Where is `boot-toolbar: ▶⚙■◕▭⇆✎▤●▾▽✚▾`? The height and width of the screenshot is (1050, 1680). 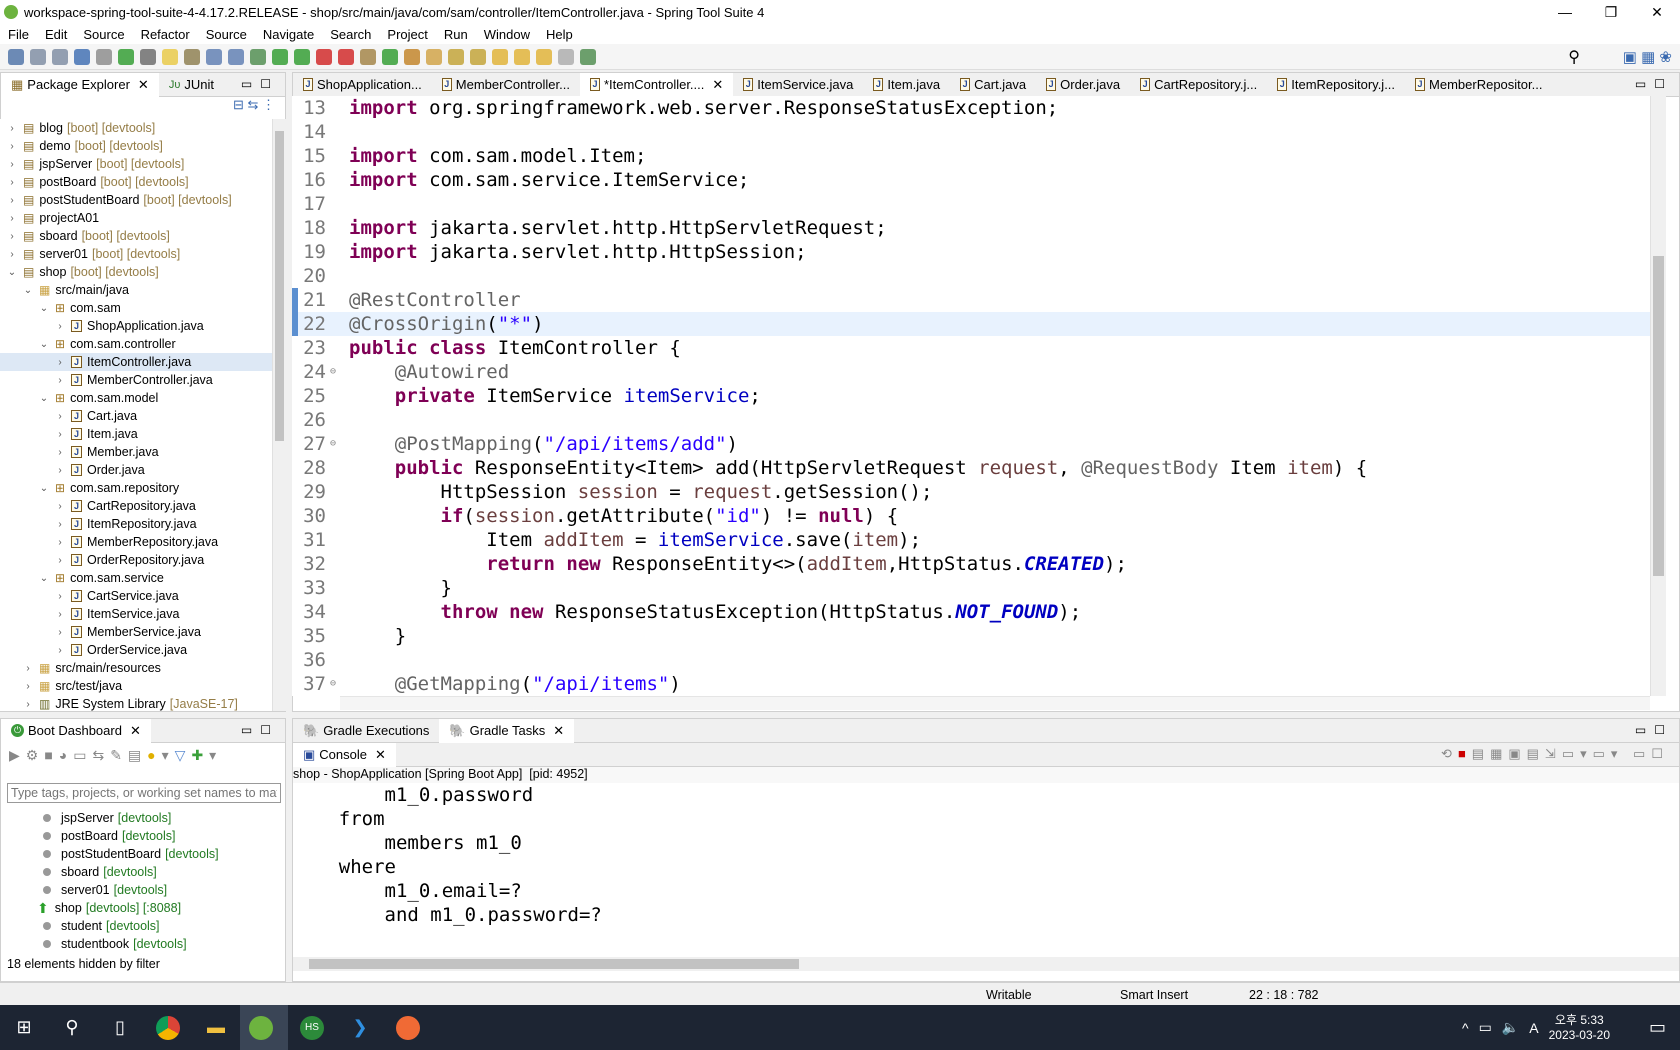 boot-toolbar: ▶⚙■◕▭⇆✎▤●▾▽✚▾ is located at coordinates (143, 763).